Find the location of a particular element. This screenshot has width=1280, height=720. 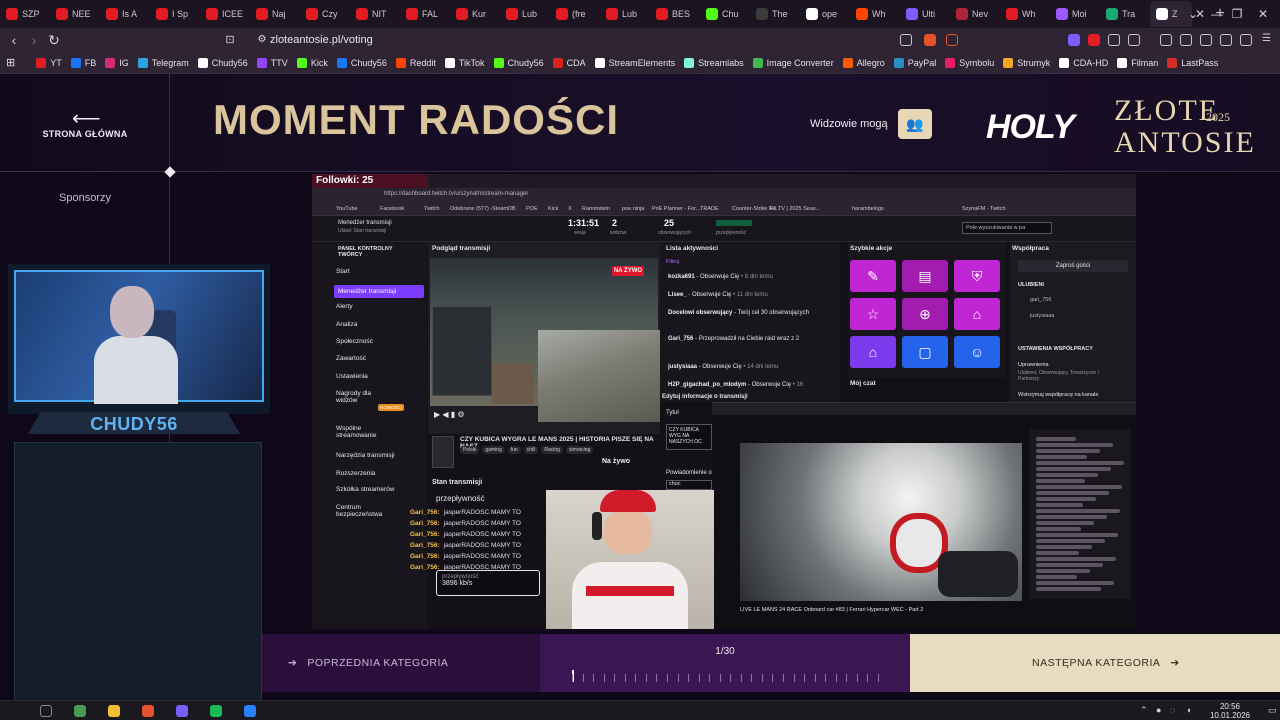

notifications-icon: ▭ is located at coordinates (1272, 710).